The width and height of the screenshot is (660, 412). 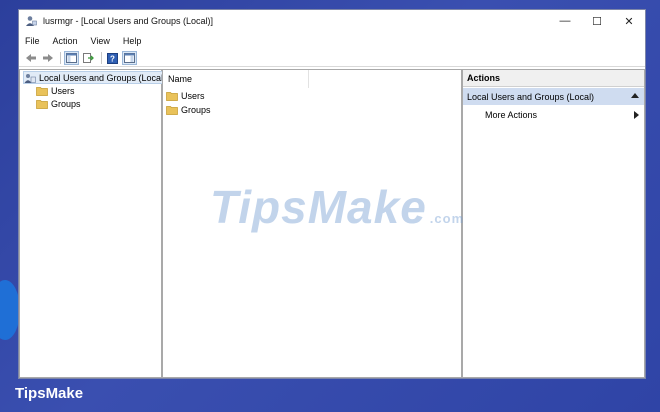 What do you see at coordinates (30, 78) in the screenshot?
I see `users-groups-icon` at bounding box center [30, 78].